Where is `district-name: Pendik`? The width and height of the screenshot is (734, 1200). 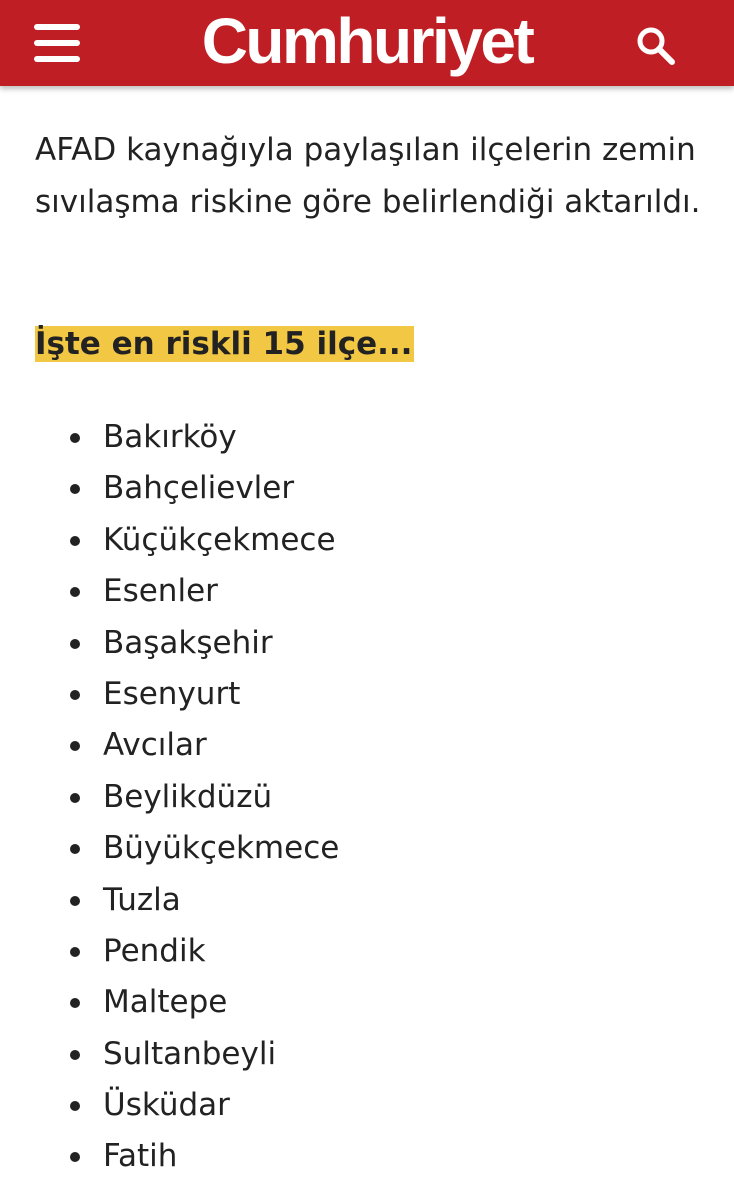
district-name: Pendik is located at coordinates (154, 950).